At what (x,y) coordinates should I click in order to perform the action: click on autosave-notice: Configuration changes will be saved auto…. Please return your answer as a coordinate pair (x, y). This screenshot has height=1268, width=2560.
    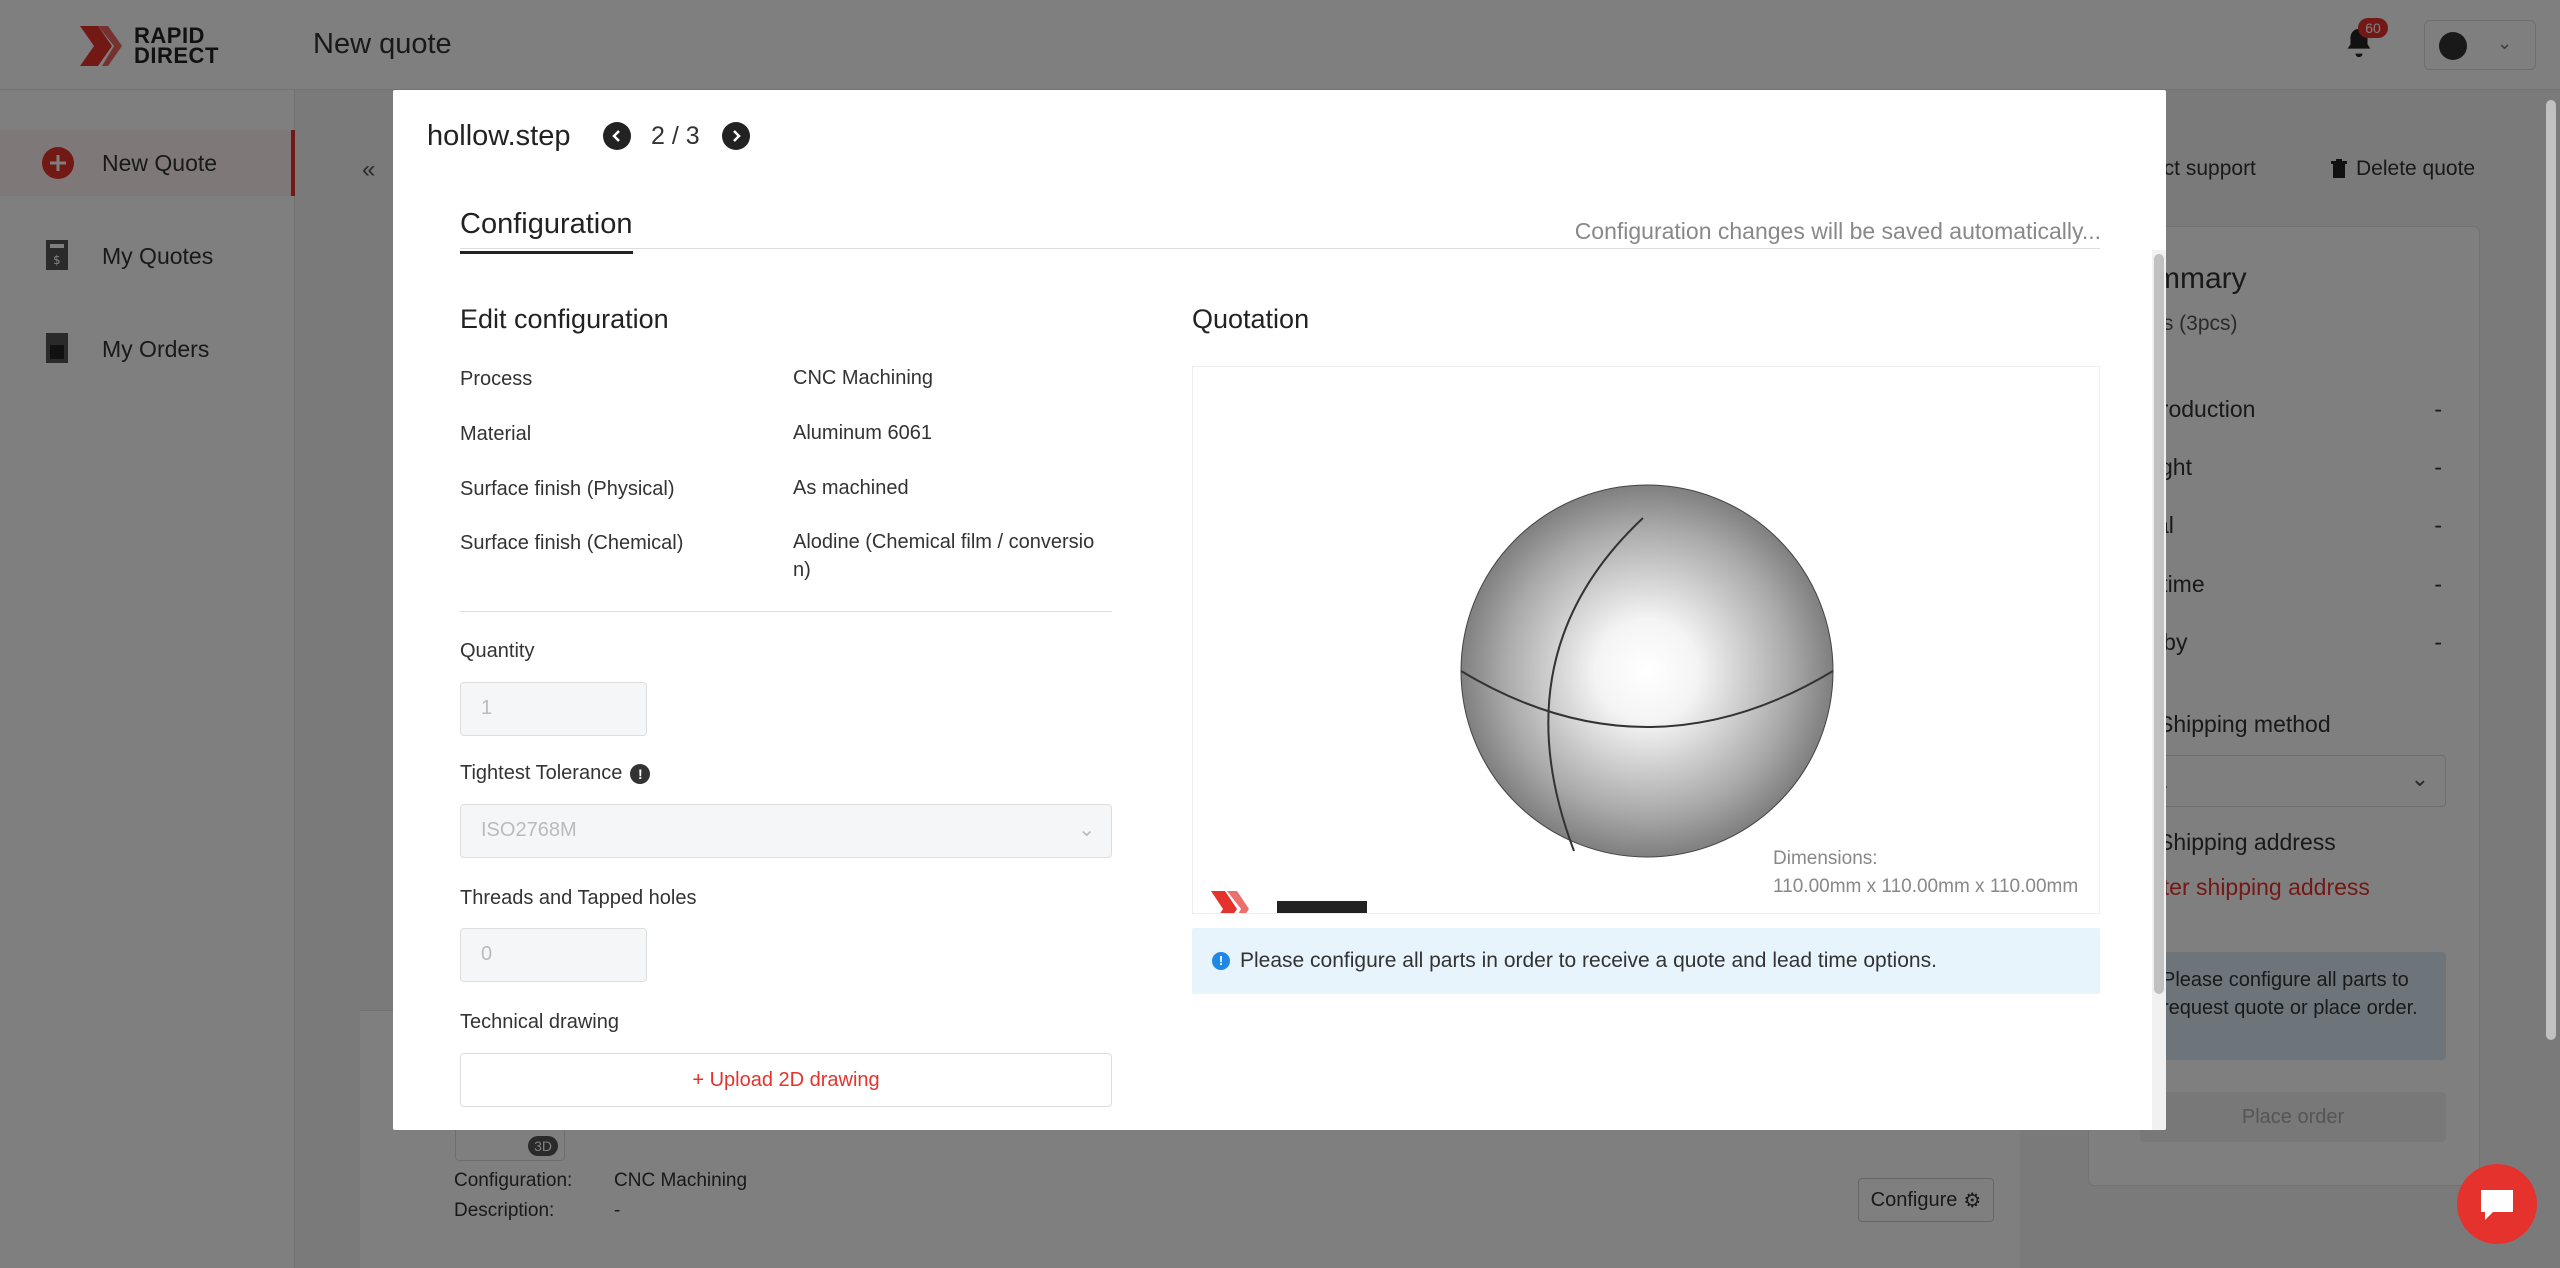
    Looking at the image, I should click on (1837, 231).